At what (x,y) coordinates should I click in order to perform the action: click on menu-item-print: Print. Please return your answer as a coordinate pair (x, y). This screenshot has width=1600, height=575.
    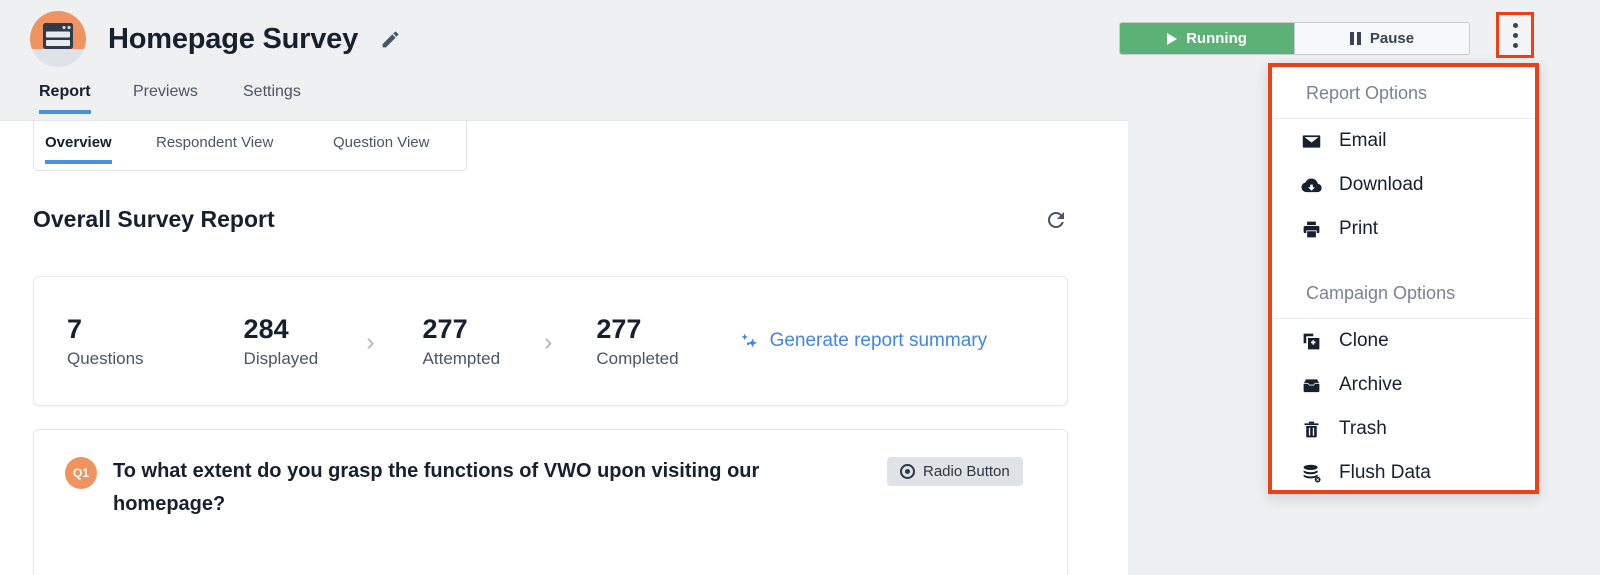
    Looking at the image, I should click on (1403, 229).